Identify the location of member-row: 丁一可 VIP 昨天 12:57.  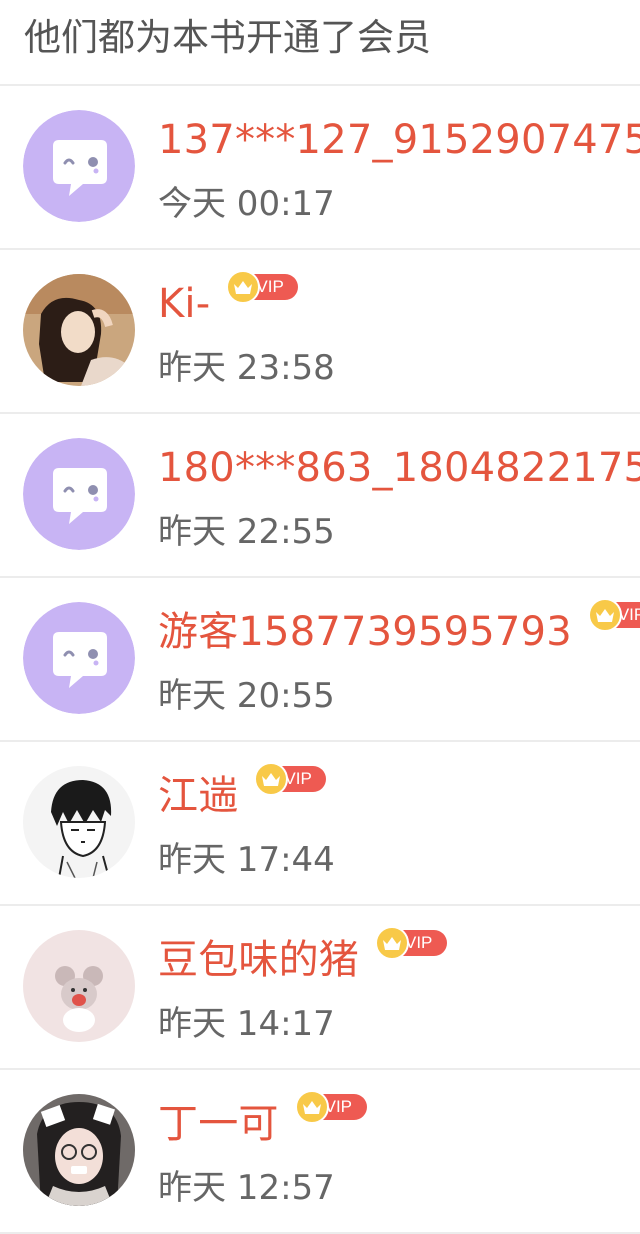
(320, 1152).